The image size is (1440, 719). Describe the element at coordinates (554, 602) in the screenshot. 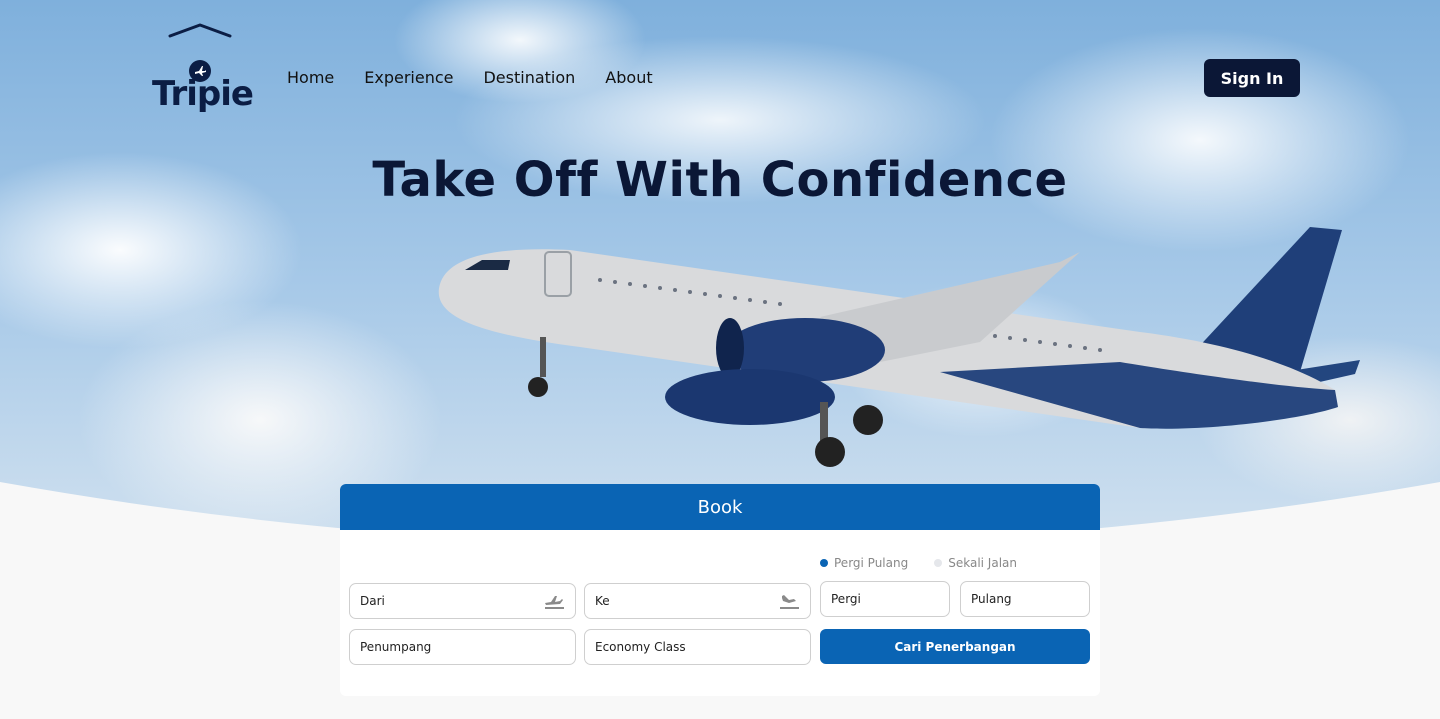

I see `takeoff-icon` at that location.